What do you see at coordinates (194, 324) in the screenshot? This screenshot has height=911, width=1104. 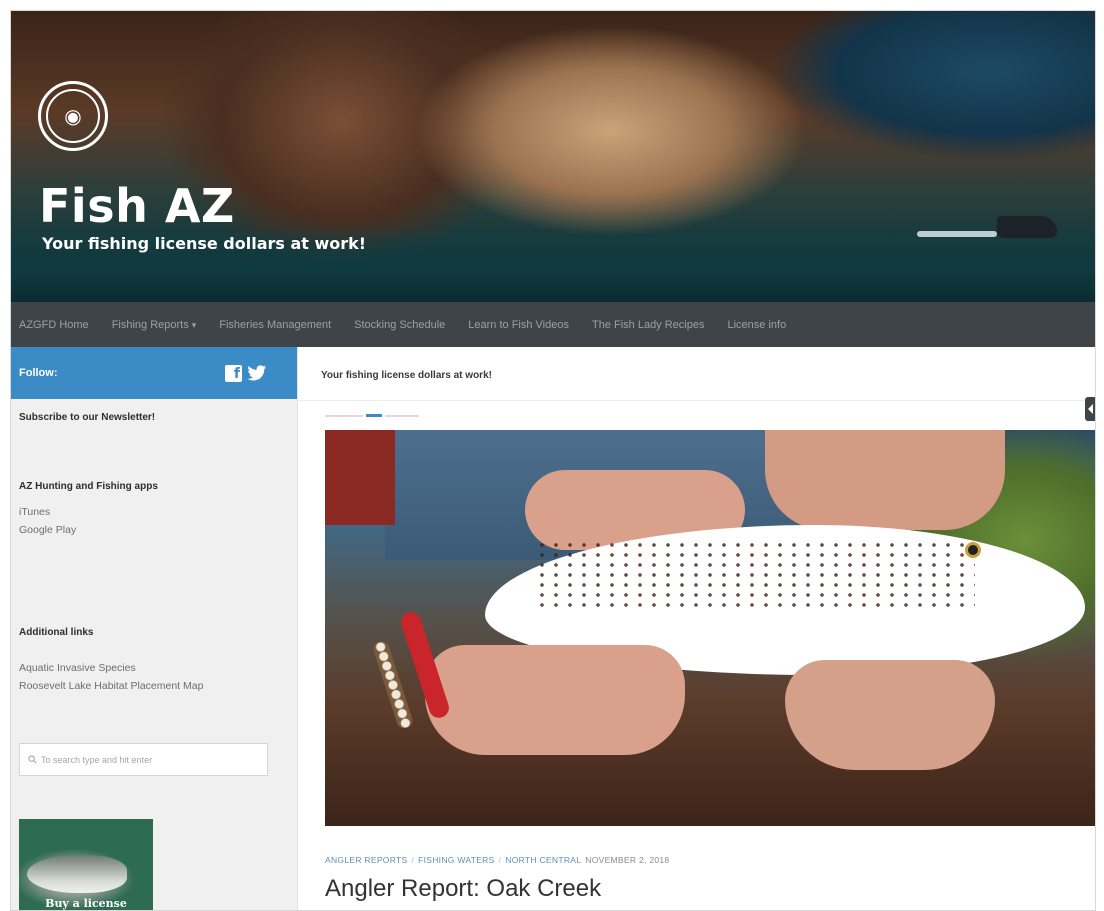 I see `chevron-down-icon: ▾` at bounding box center [194, 324].